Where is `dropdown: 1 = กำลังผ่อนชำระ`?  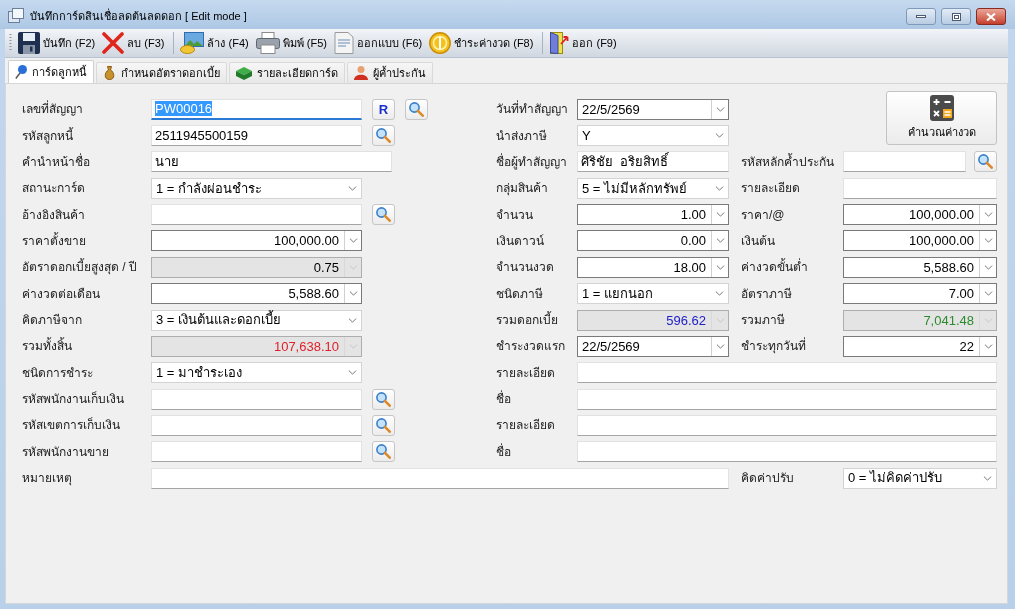 dropdown: 1 = กำลังผ่อนชำระ is located at coordinates (256, 188).